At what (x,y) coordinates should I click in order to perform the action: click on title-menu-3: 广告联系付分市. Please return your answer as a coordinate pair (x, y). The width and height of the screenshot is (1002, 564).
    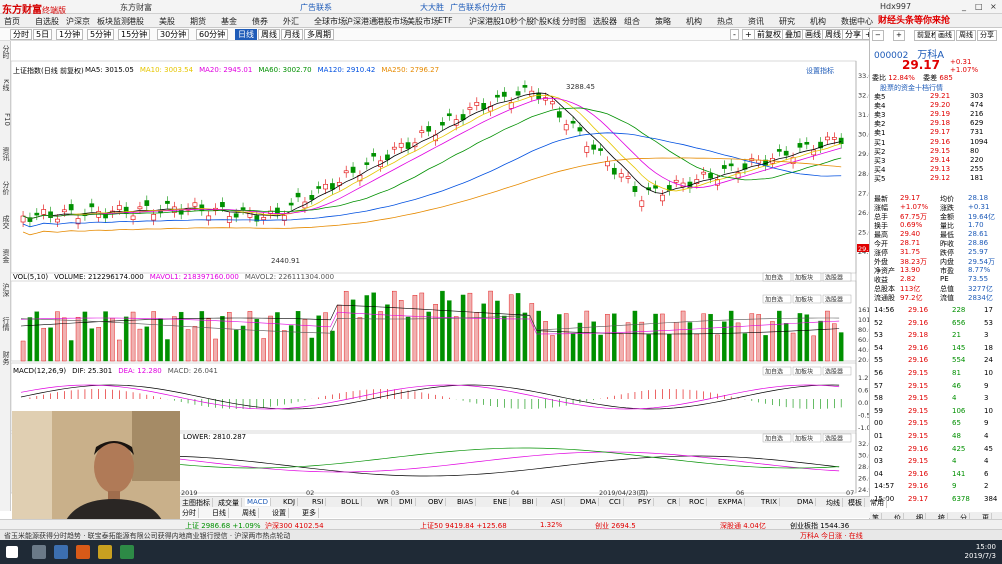
    Looking at the image, I should click on (478, 7).